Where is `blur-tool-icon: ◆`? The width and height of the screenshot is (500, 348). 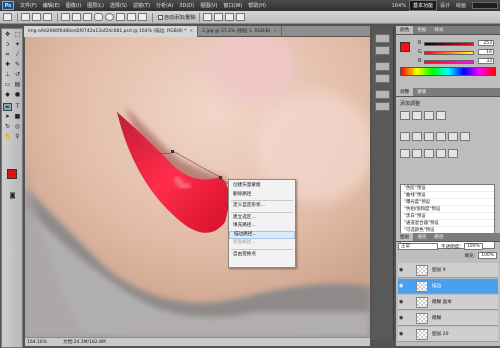 blur-tool-icon: ◆ is located at coordinates (7, 95).